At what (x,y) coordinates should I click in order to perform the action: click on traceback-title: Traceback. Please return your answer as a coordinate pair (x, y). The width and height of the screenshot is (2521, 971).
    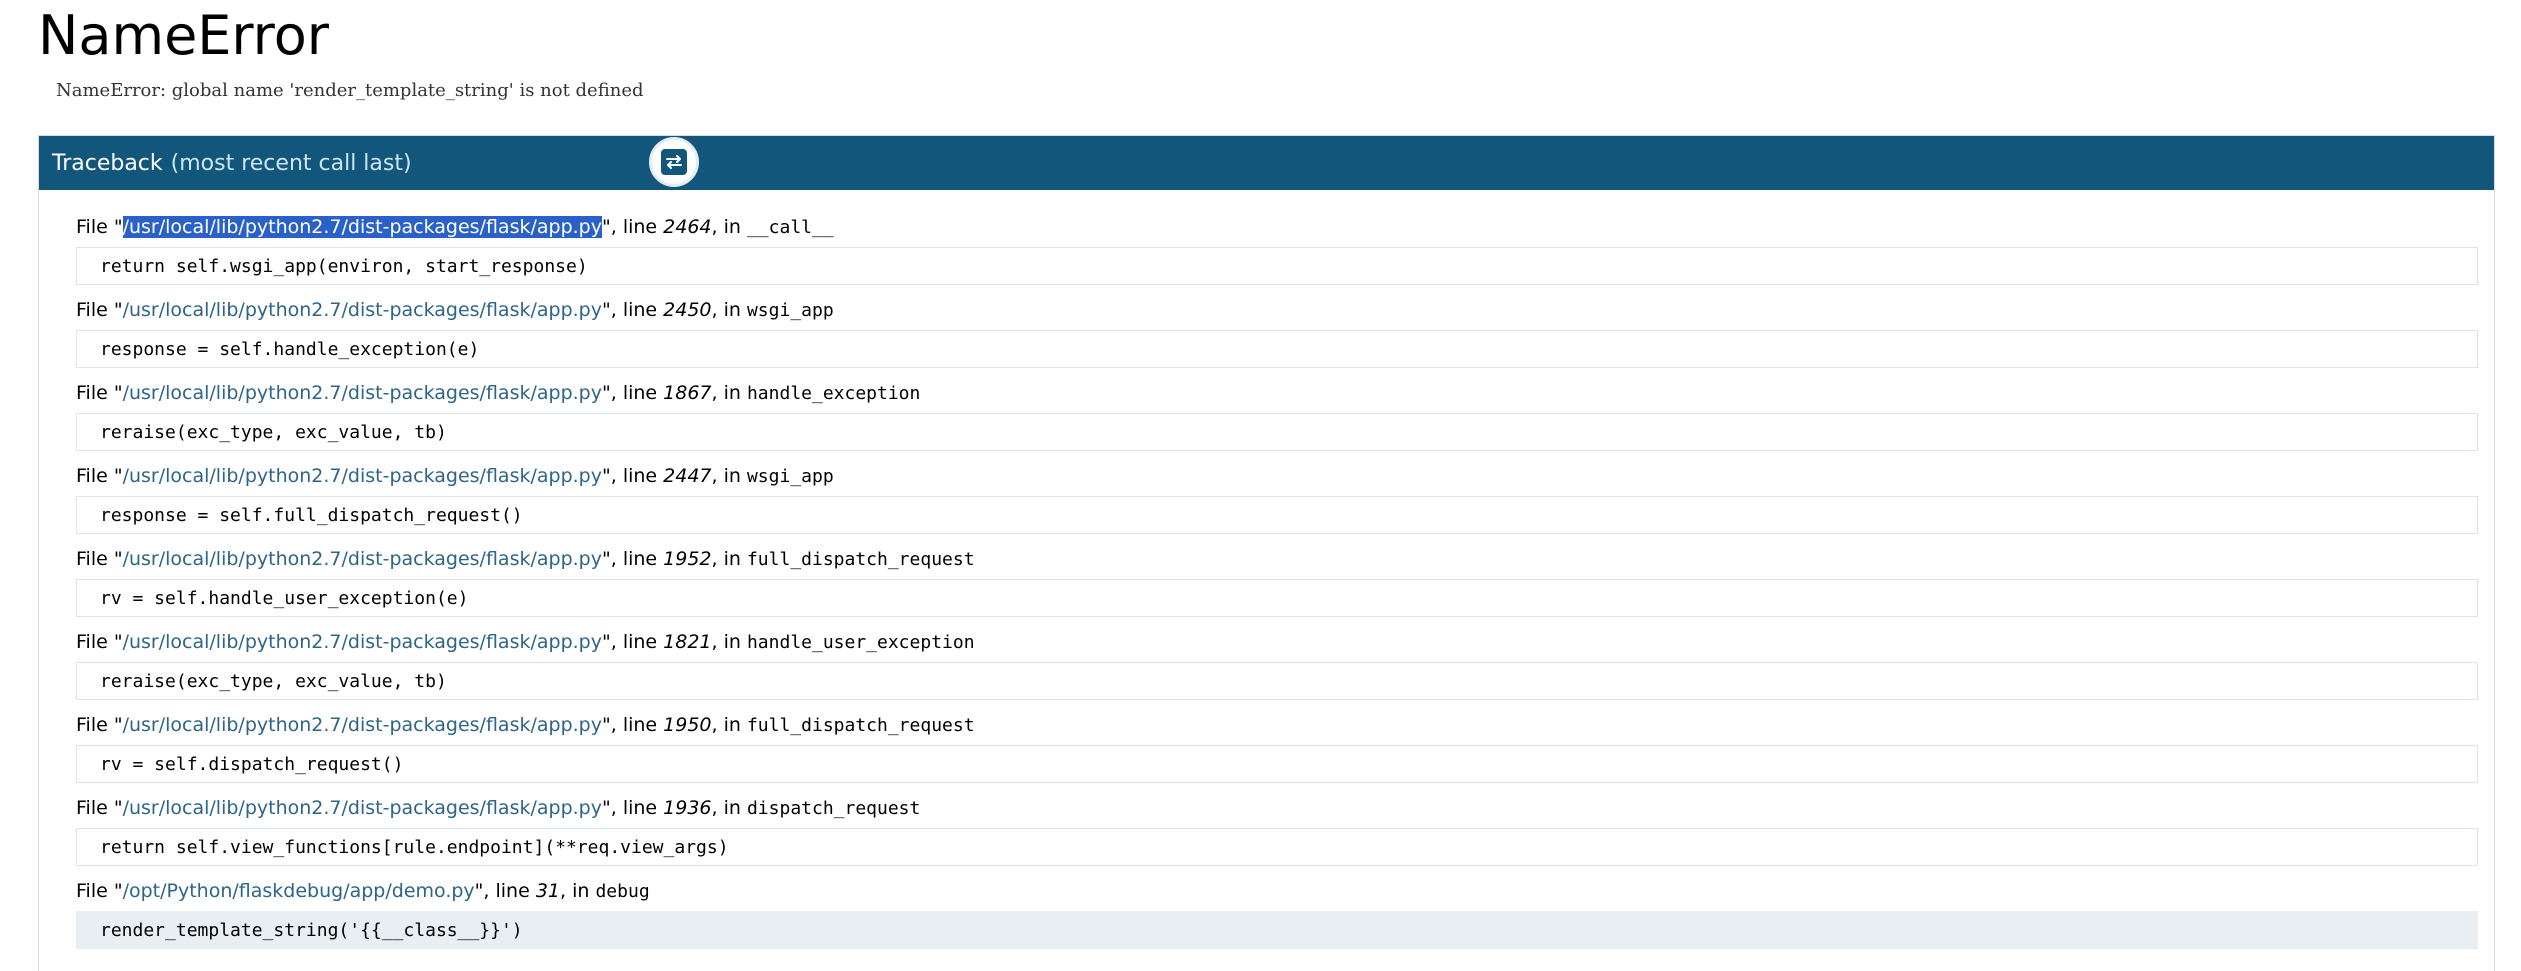
    Looking at the image, I should click on (107, 163).